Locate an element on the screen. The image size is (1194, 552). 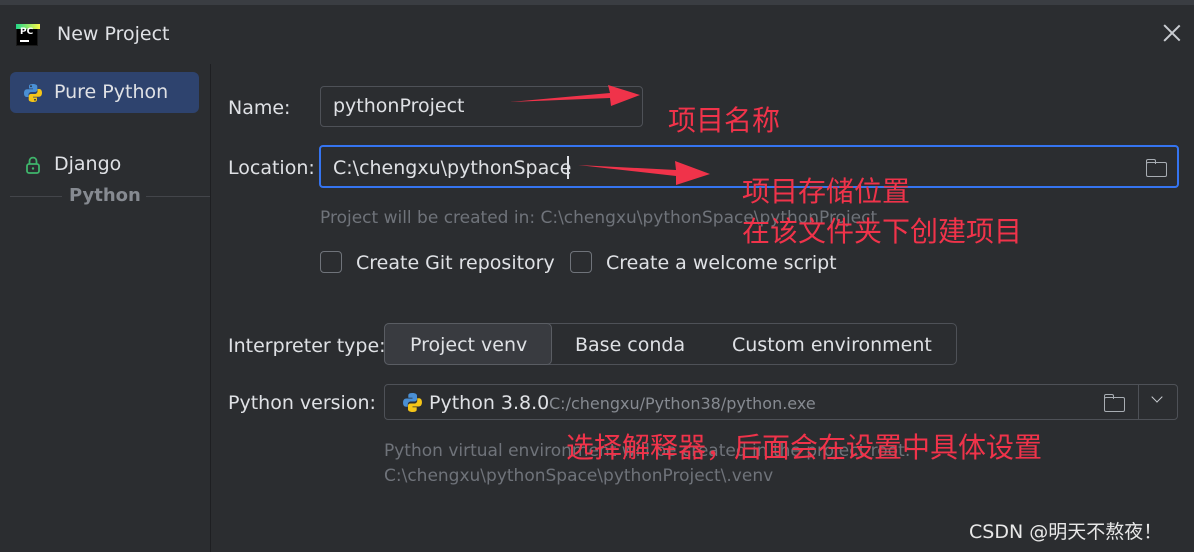
sidebar-item-django: Django is located at coordinates (104, 164).